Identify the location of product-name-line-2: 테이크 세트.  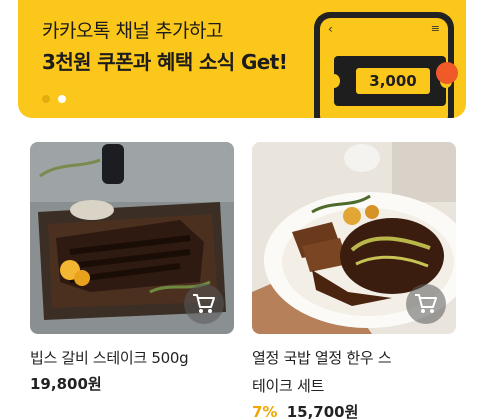
(288, 386).